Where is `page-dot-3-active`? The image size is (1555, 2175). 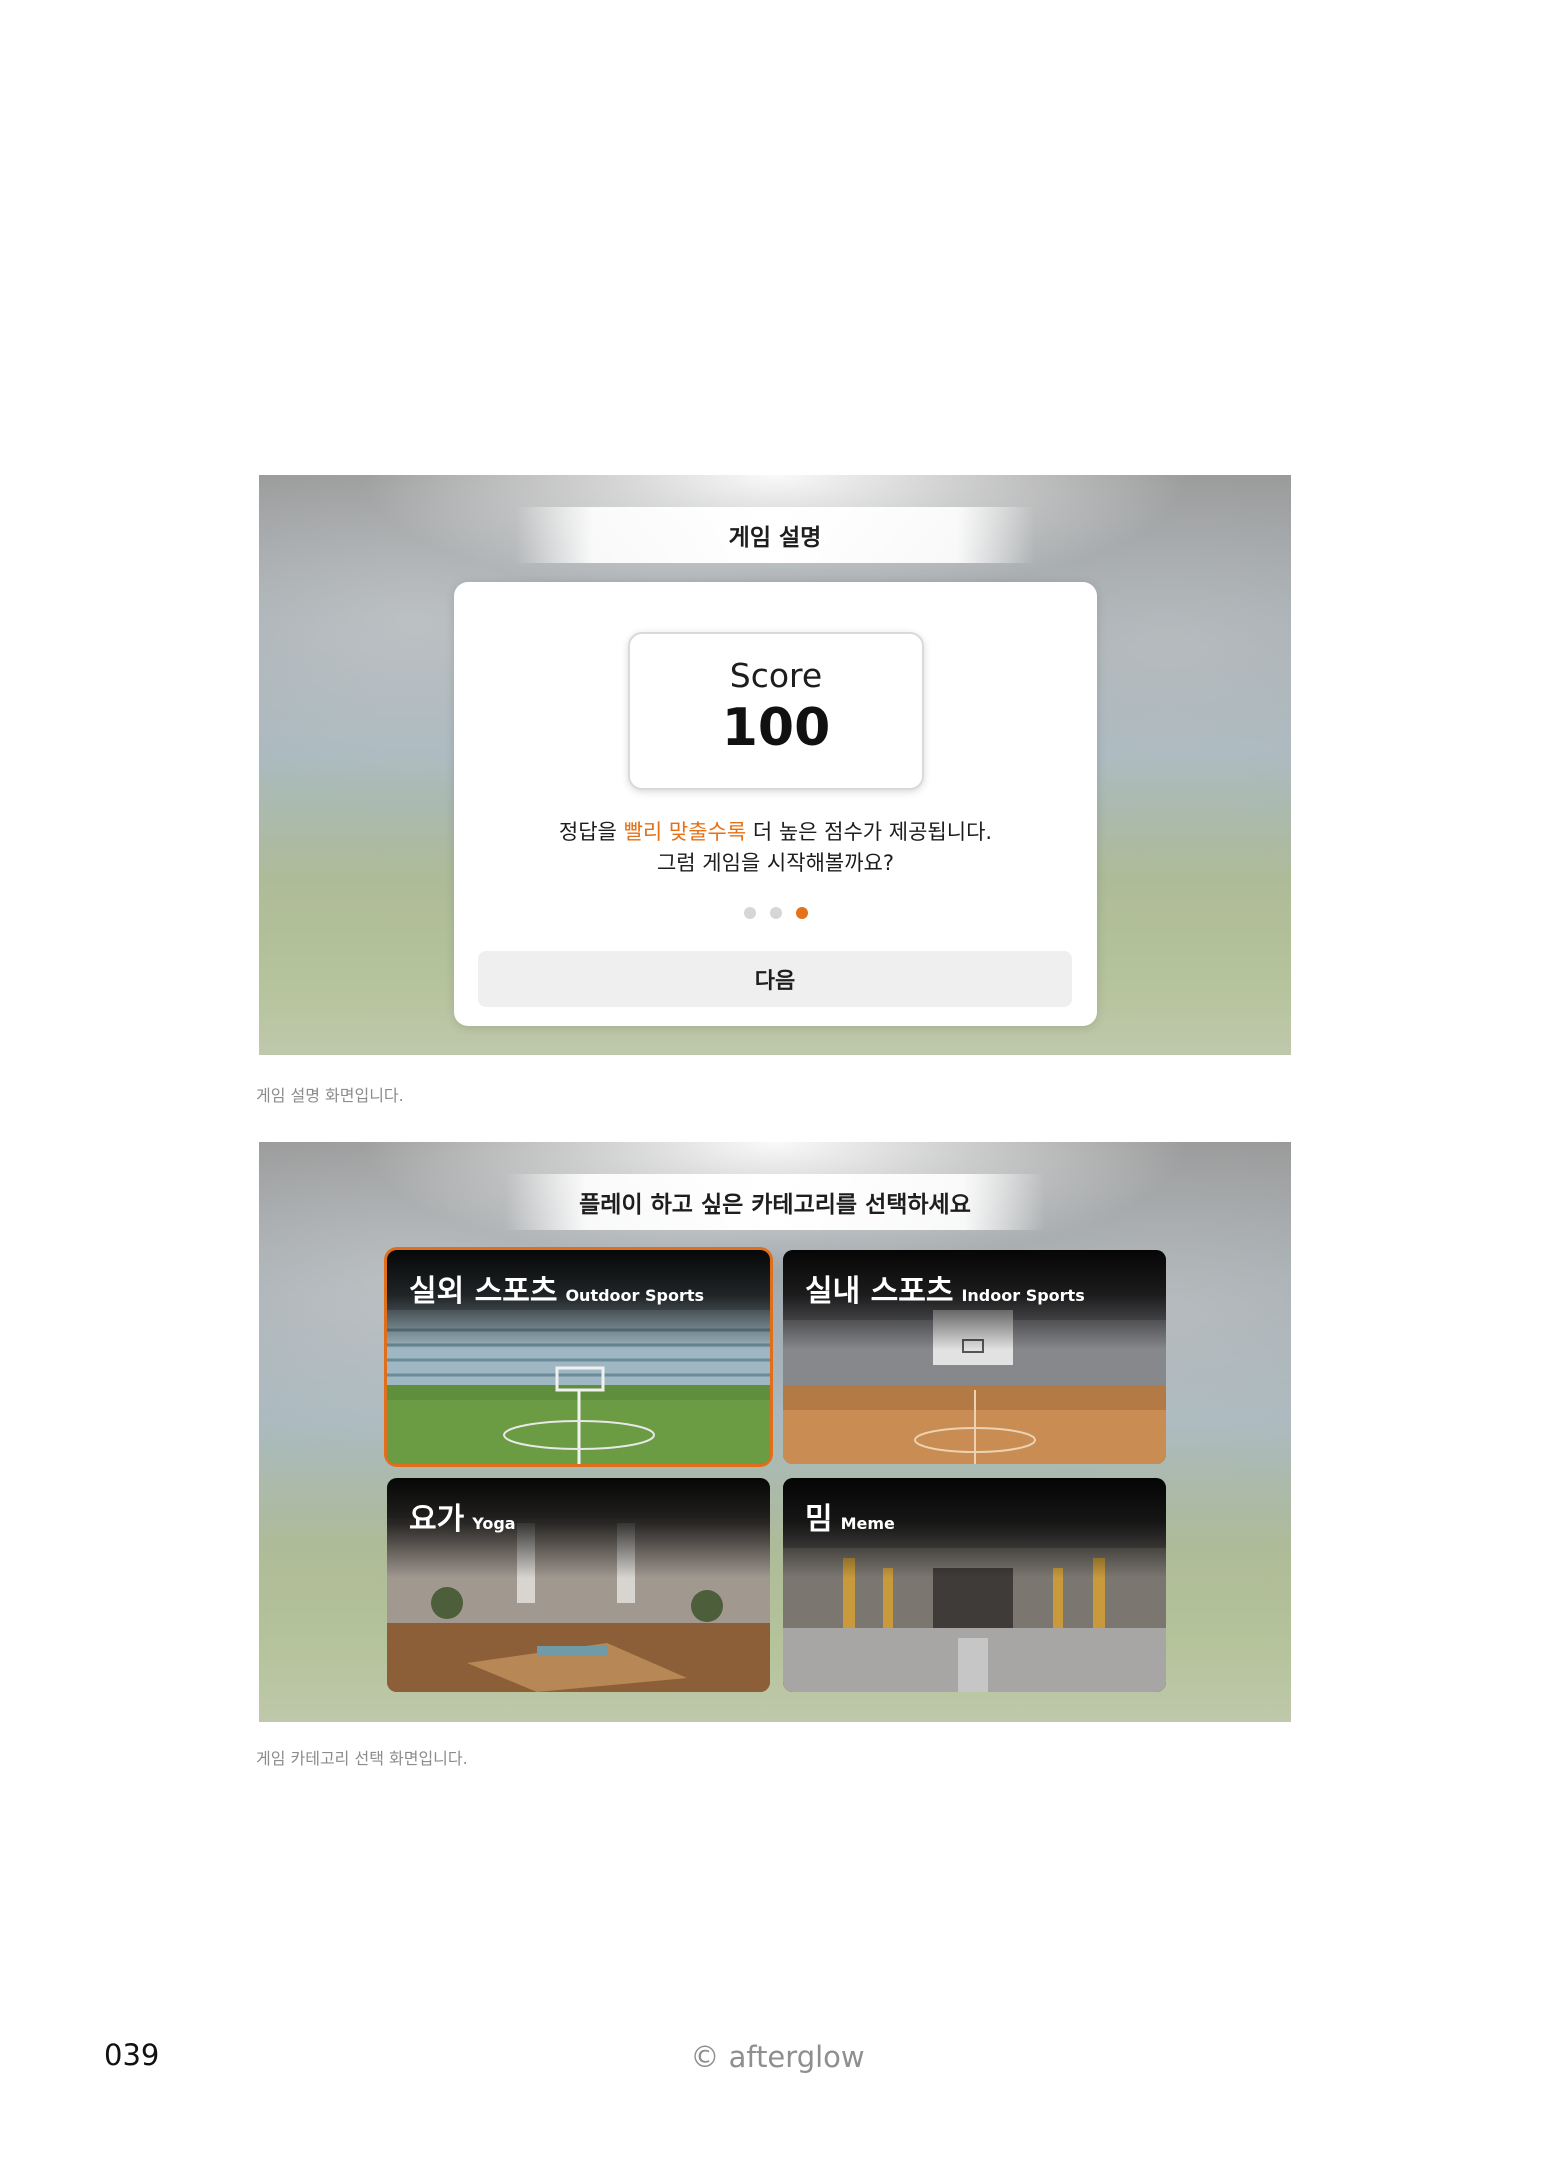 page-dot-3-active is located at coordinates (801, 913).